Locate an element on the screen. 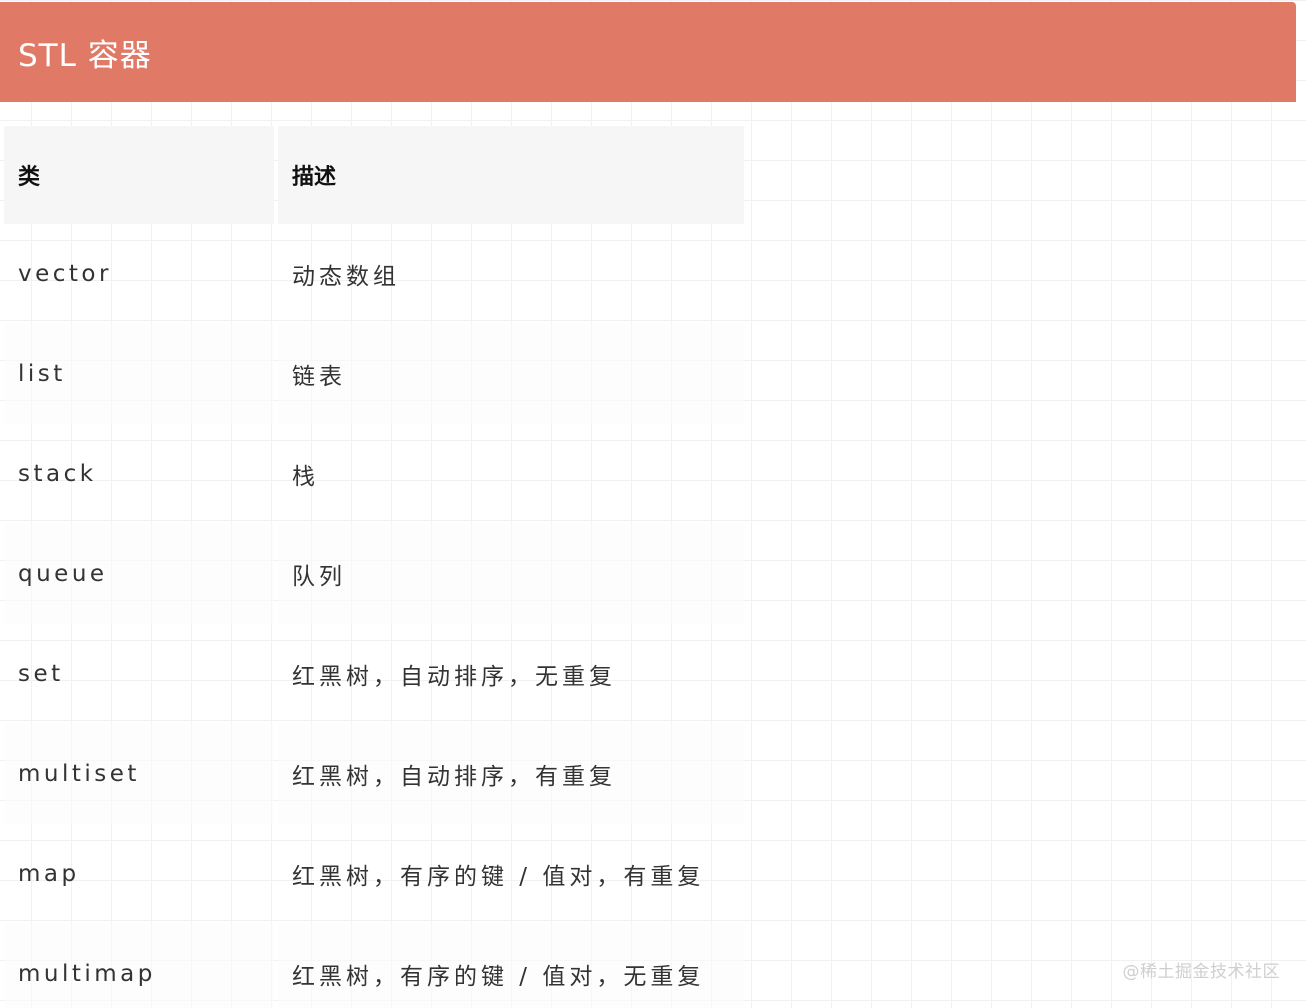 Image resolution: width=1306 pixels, height=1008 pixels. cell-class: map is located at coordinates (49, 874).